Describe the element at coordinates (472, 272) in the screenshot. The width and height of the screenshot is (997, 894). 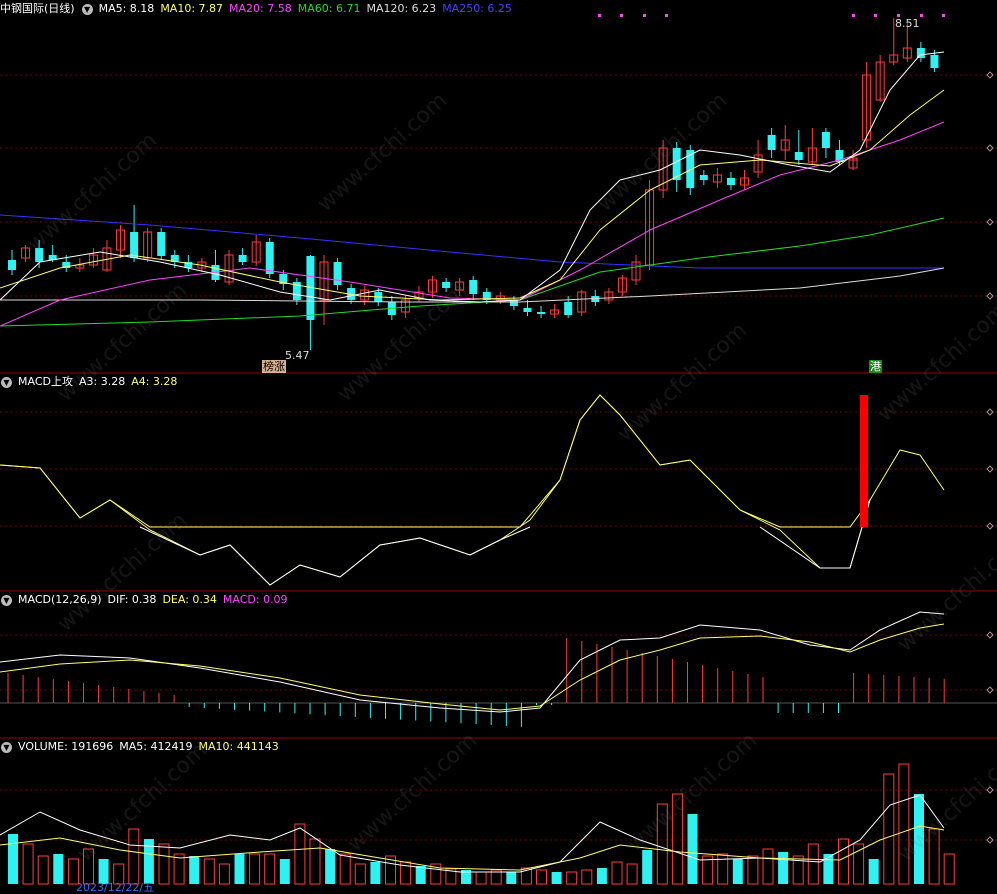
I see `ma60-line` at that location.